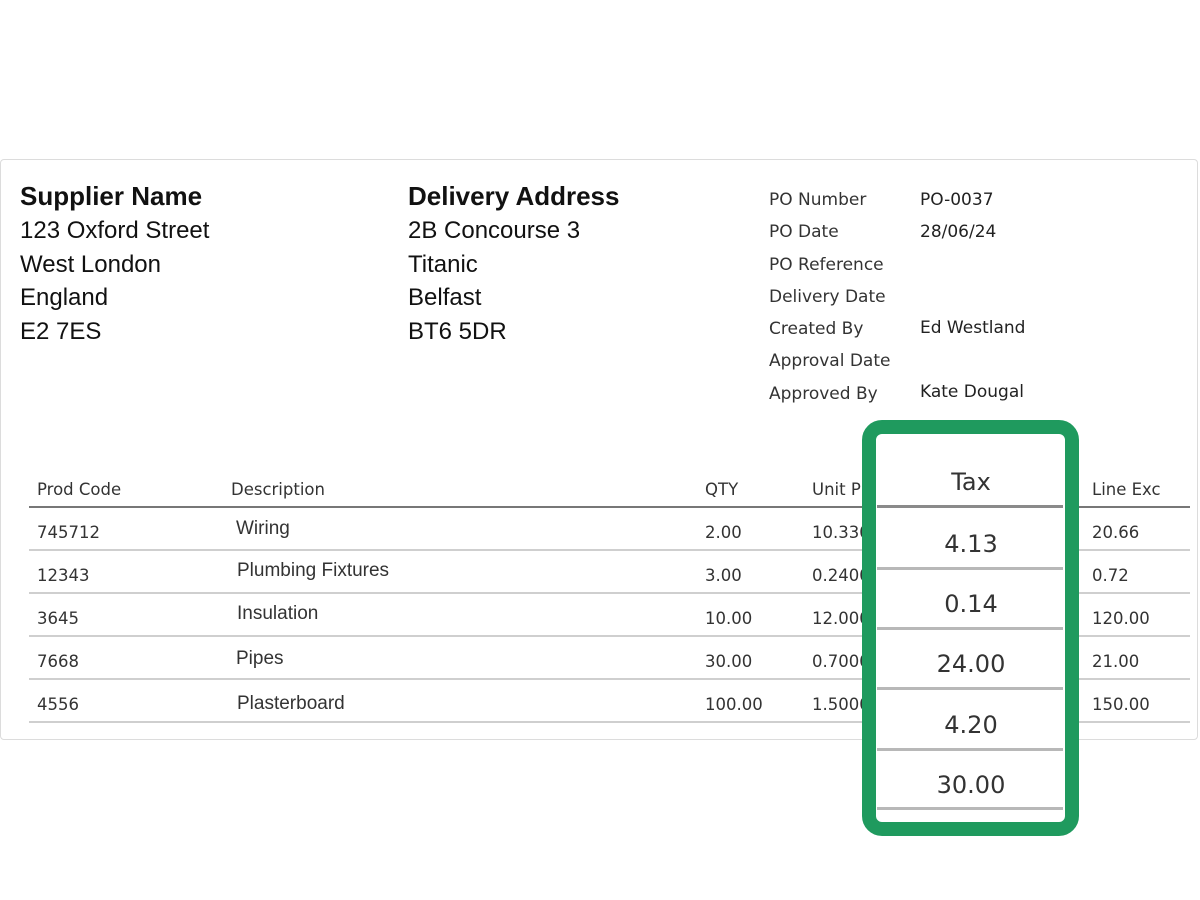  What do you see at coordinates (443, 264) in the screenshot?
I see `delivery-line: Titanic` at bounding box center [443, 264].